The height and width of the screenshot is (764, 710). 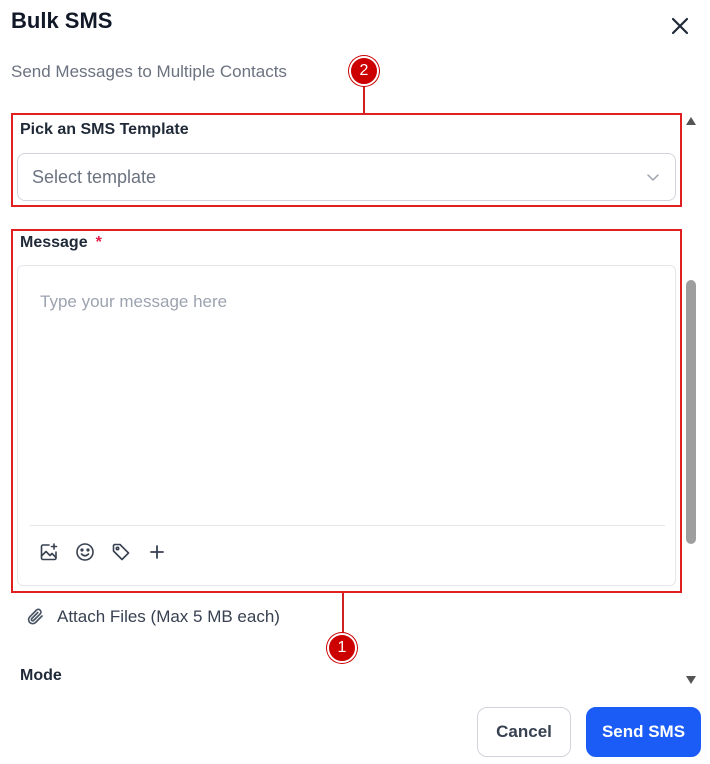 I want to click on message-label-text: Message, so click(x=54, y=242).